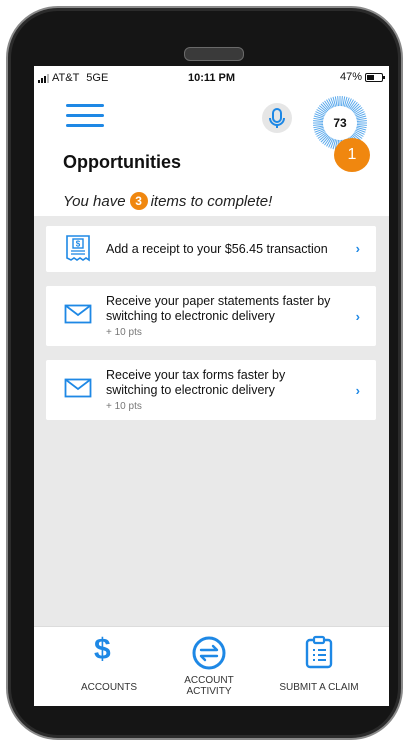  I want to click on subtitle-prefix: You have, so click(94, 201).